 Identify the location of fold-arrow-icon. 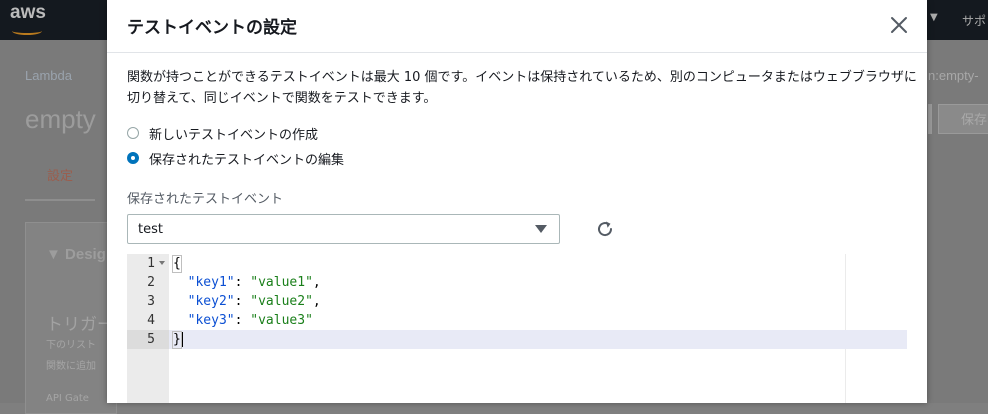
(162, 263).